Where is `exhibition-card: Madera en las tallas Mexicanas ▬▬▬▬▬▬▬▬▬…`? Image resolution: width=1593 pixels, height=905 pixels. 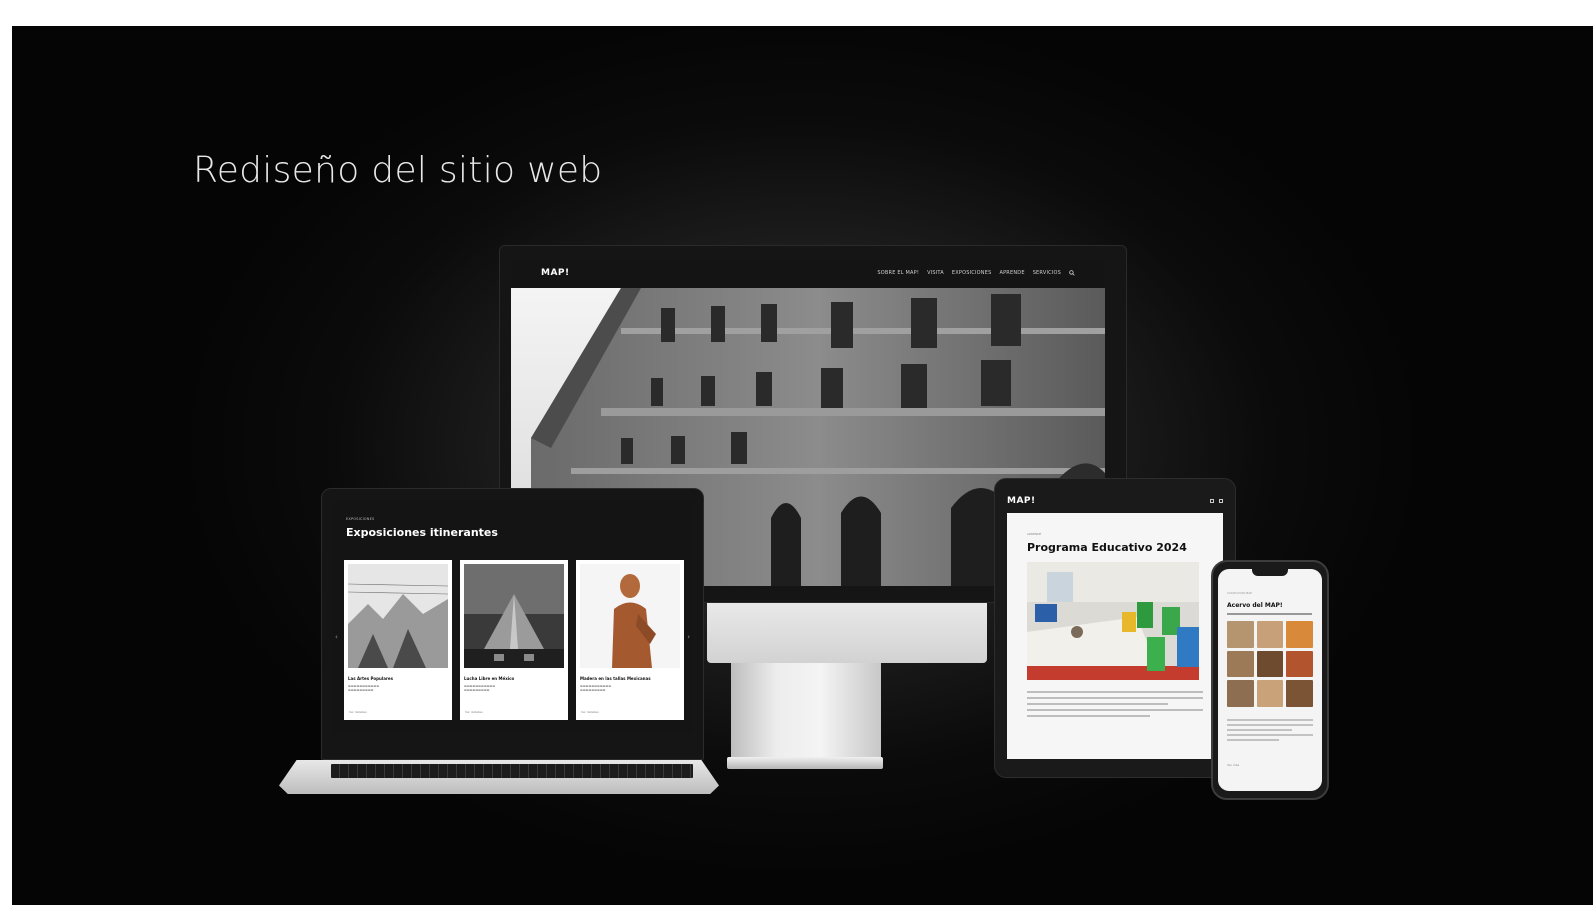
exhibition-card: Madera en las tallas Mexicanas ▬▬▬▬▬▬▬▬▬… is located at coordinates (630, 640).